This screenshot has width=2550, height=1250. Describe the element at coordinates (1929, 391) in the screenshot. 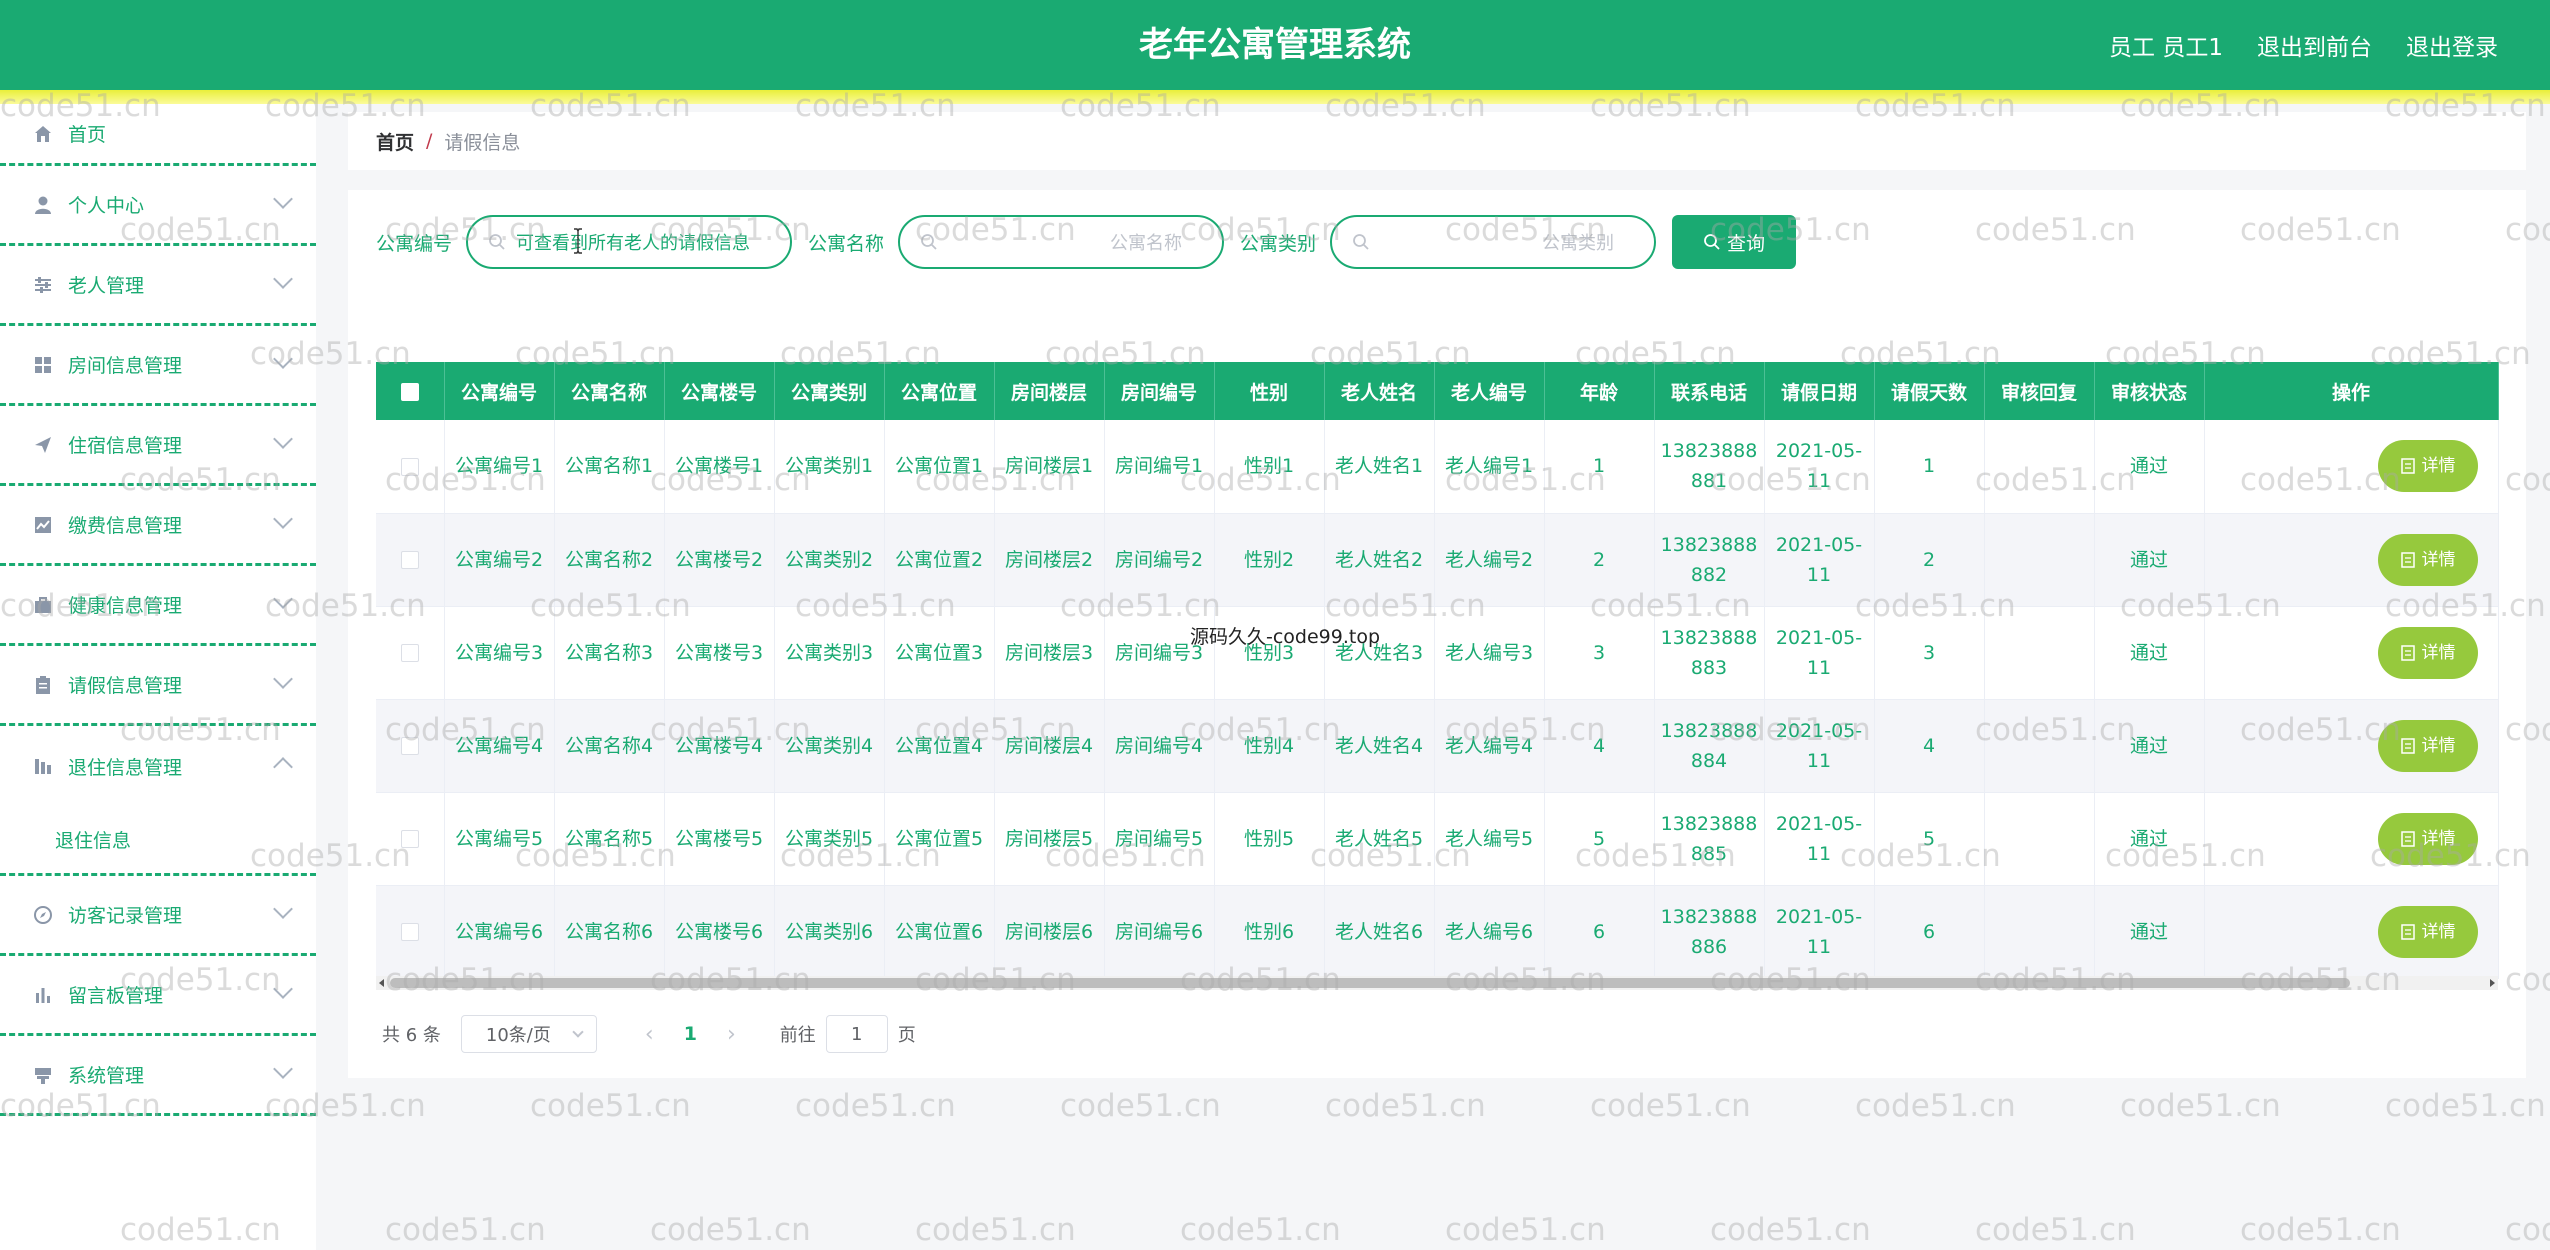

I see `column-header: 请假天数` at that location.